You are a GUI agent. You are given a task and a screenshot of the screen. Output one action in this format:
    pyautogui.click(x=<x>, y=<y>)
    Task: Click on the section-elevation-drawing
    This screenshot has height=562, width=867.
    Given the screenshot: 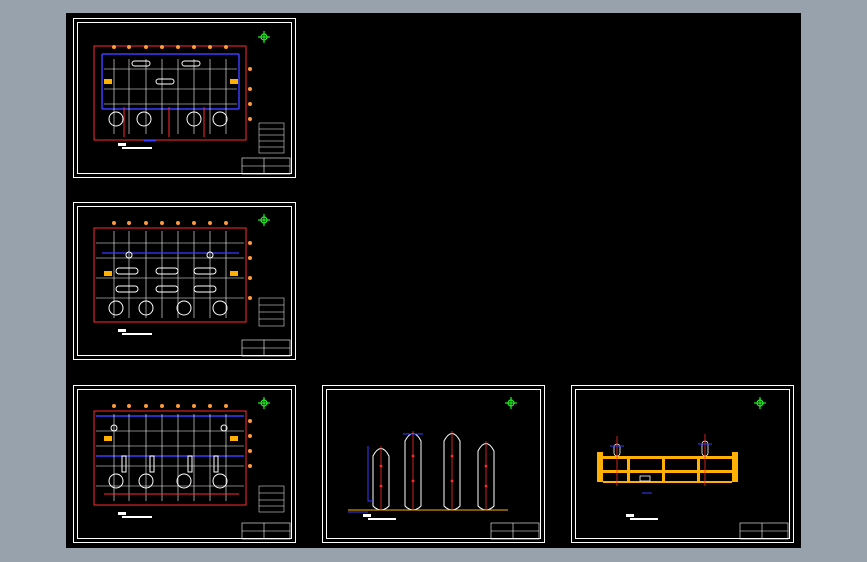 What is the action you would take?
    pyautogui.click(x=693, y=468)
    